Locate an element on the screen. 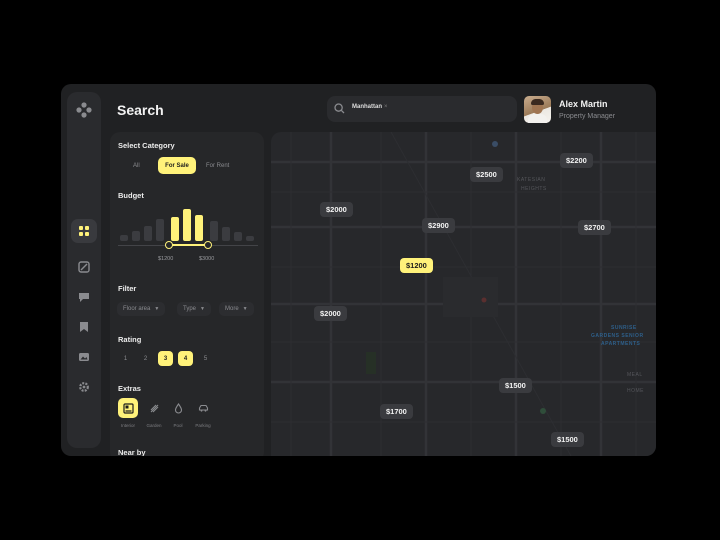 This screenshot has width=720, height=540. map-district-label: GARDENS SENIOR is located at coordinates (617, 336).